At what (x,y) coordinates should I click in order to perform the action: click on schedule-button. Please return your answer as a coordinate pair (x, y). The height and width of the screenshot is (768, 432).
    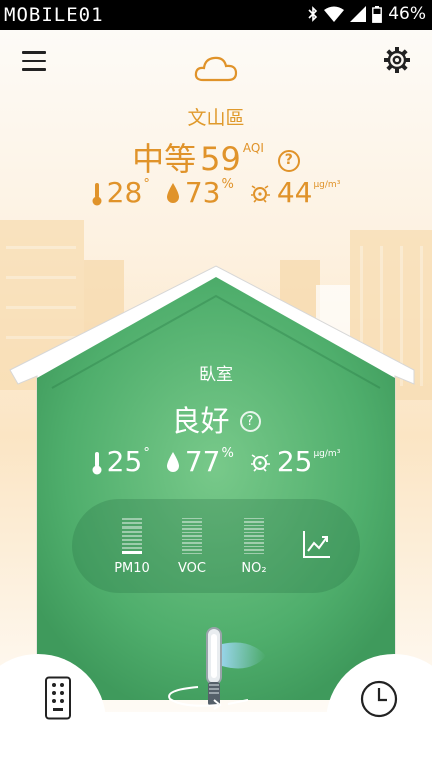
    Looking at the image, I should click on (379, 699).